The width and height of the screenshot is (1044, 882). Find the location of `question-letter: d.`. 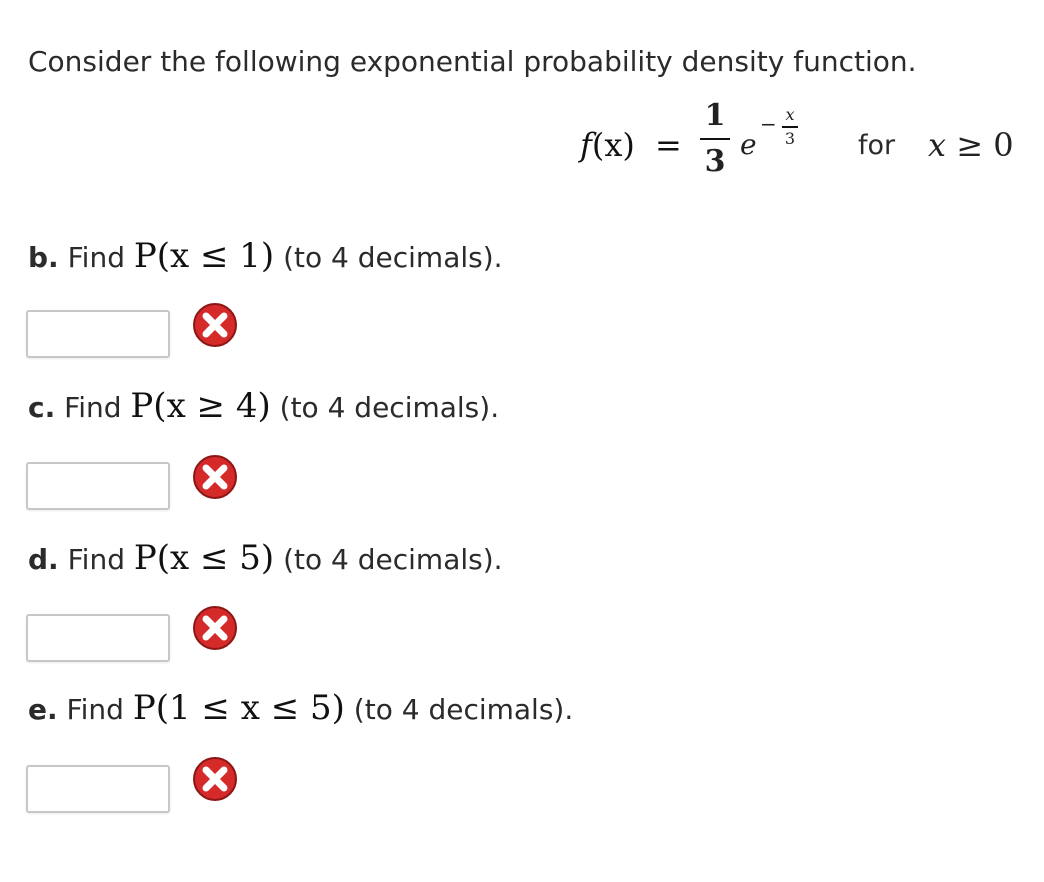

question-letter: d. is located at coordinates (43, 559).